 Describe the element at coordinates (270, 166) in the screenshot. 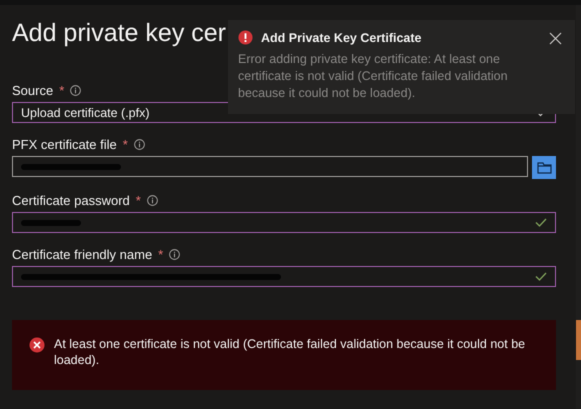

I see `file-field` at that location.